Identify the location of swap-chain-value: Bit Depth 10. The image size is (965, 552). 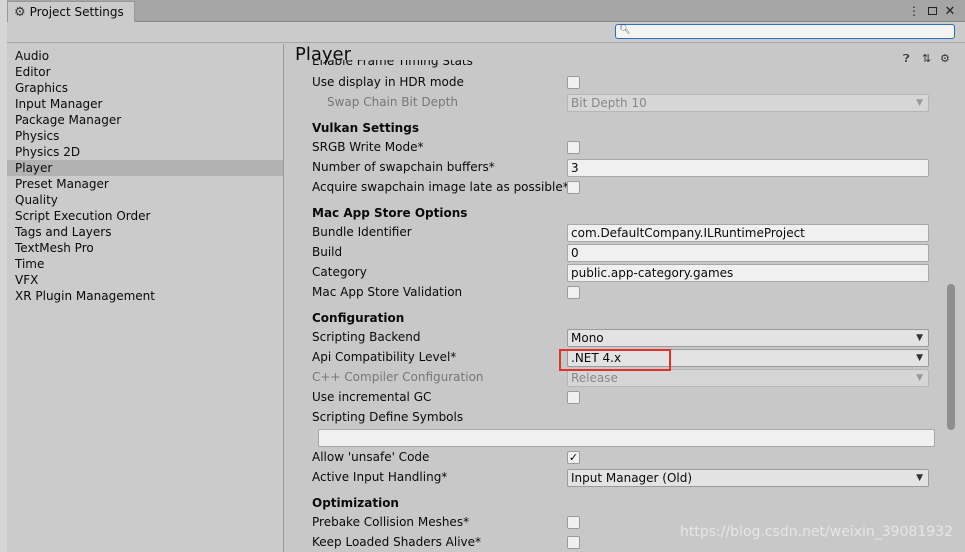
(609, 103).